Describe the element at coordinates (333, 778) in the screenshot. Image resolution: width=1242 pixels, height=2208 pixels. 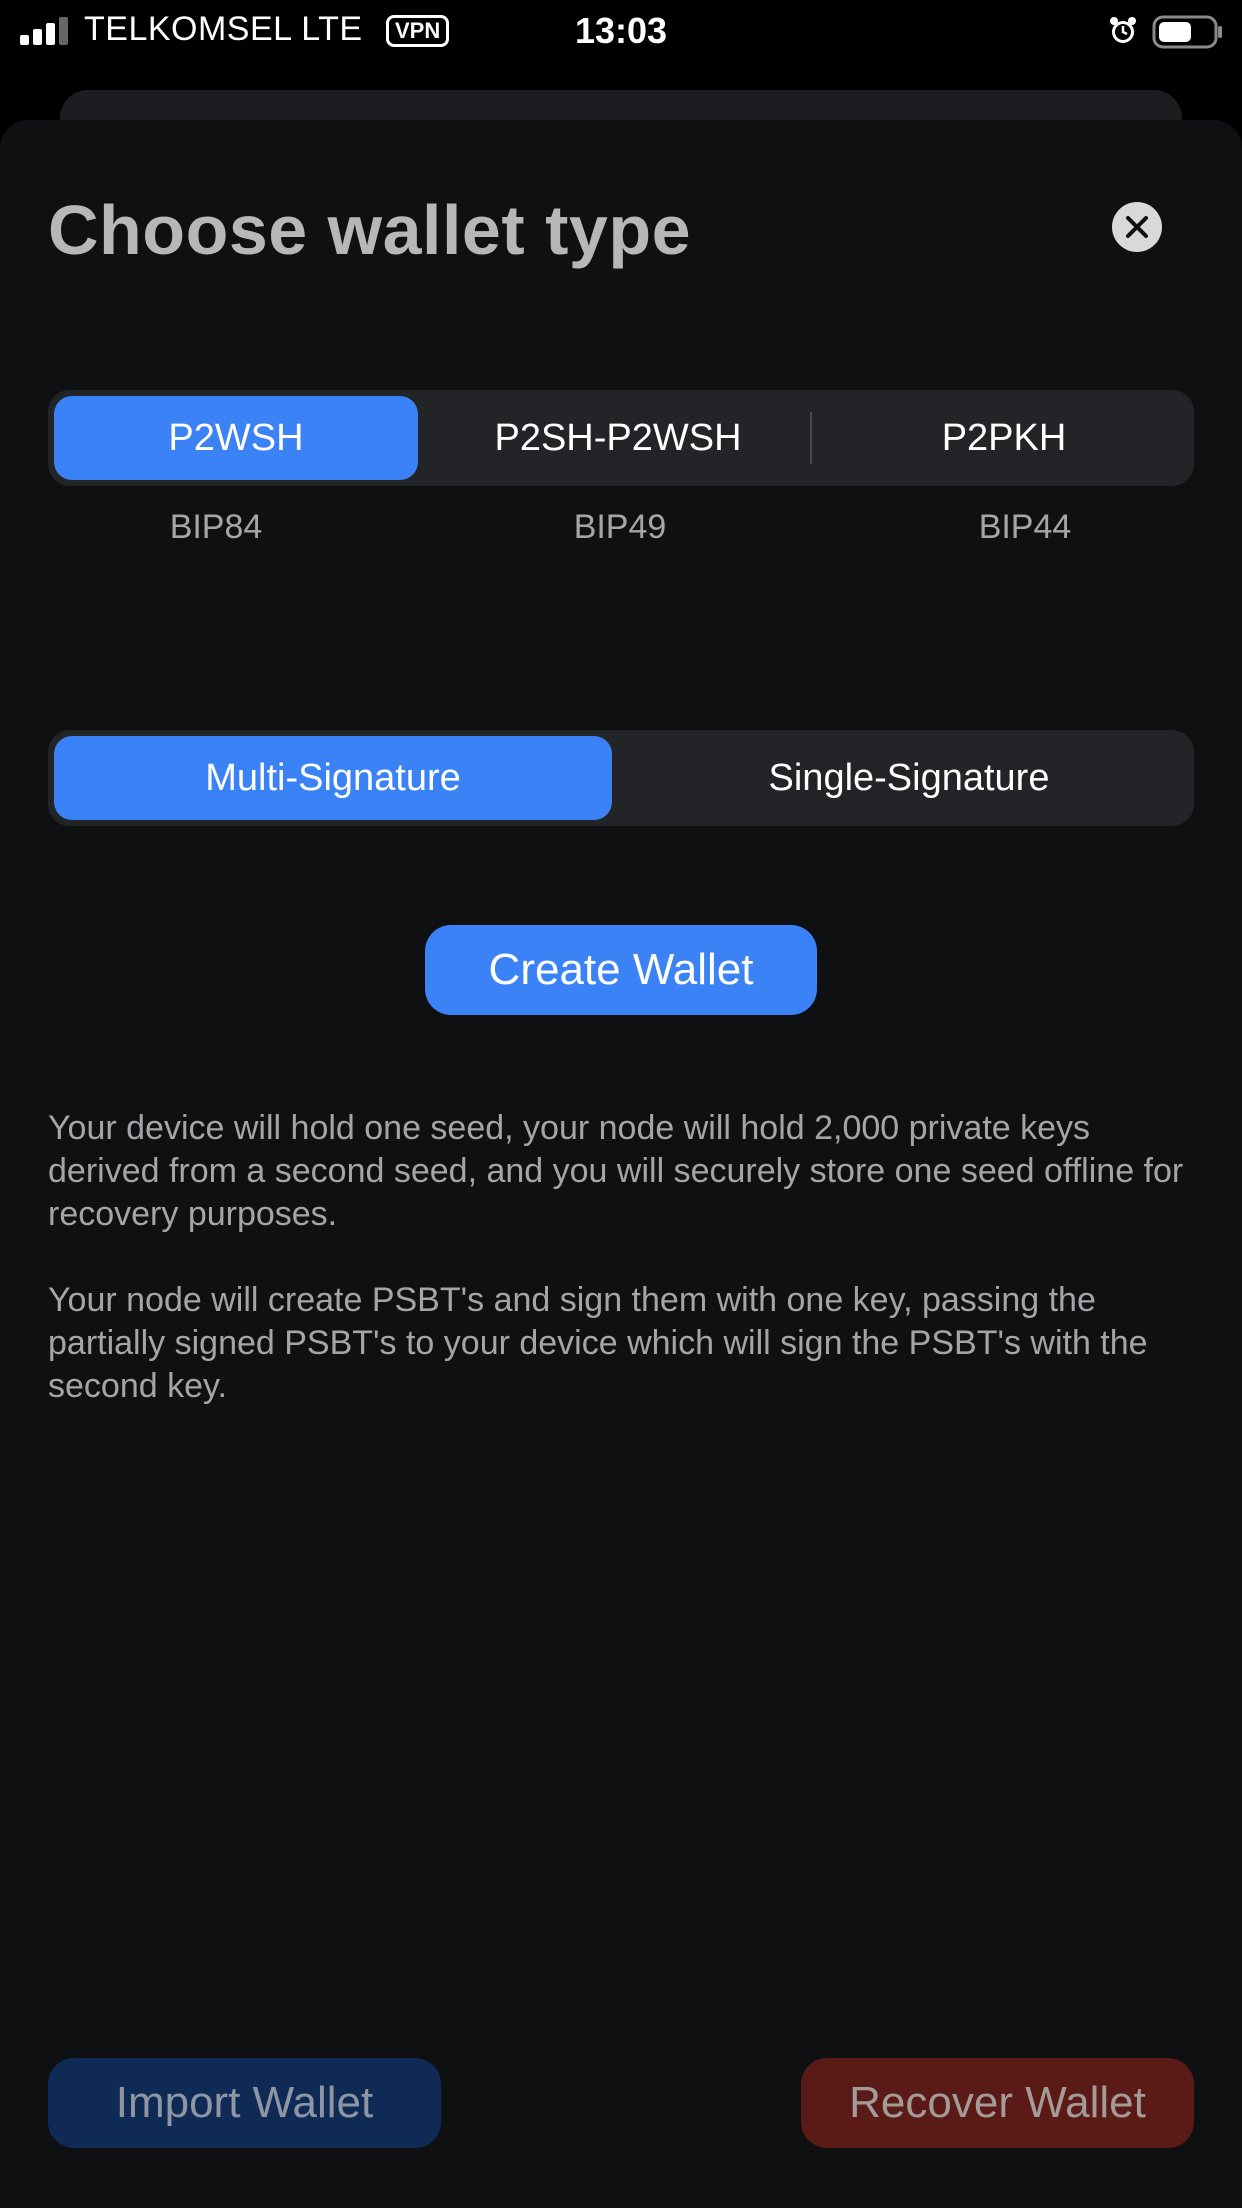
I see `segment-multi-signature: Multi-Signature` at that location.